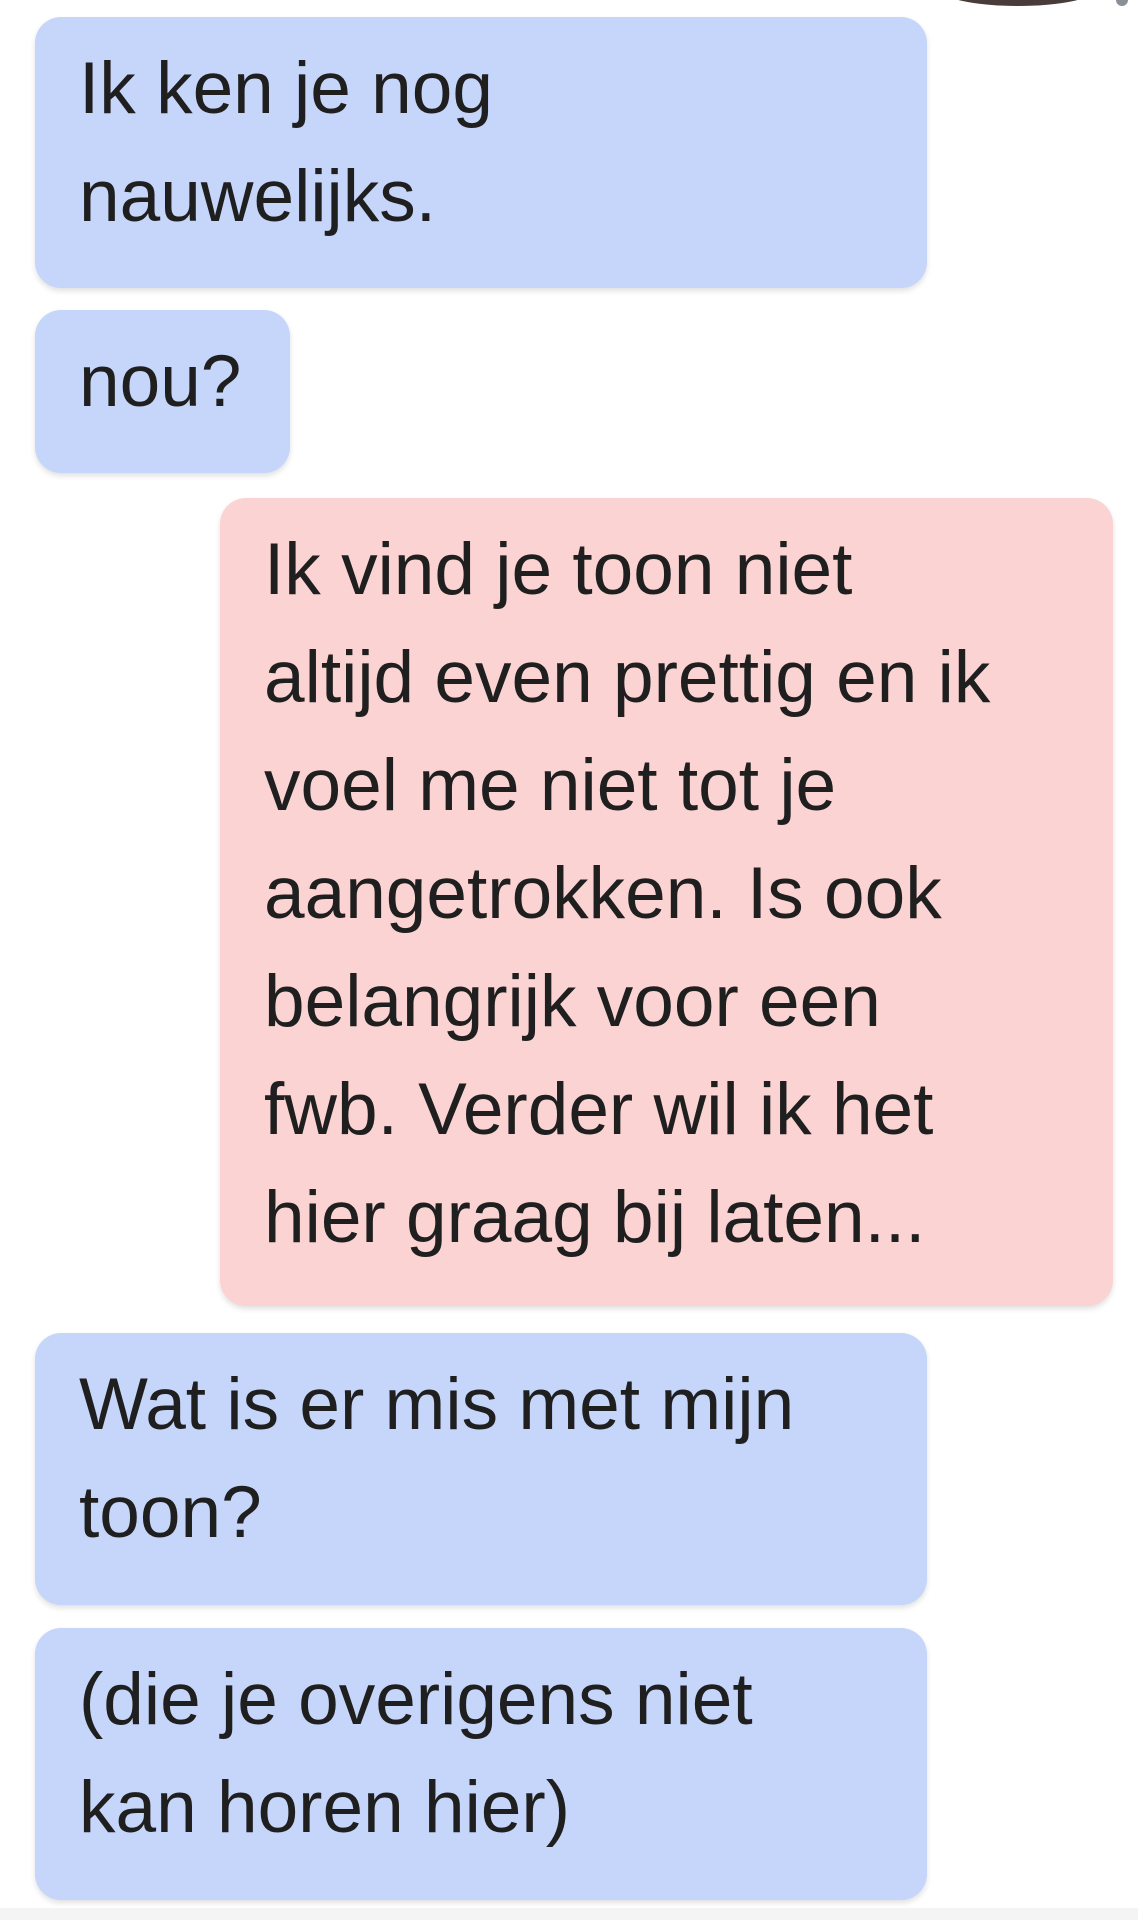 This screenshot has width=1138, height=1920. I want to click on message-text: nou?, so click(160, 381).